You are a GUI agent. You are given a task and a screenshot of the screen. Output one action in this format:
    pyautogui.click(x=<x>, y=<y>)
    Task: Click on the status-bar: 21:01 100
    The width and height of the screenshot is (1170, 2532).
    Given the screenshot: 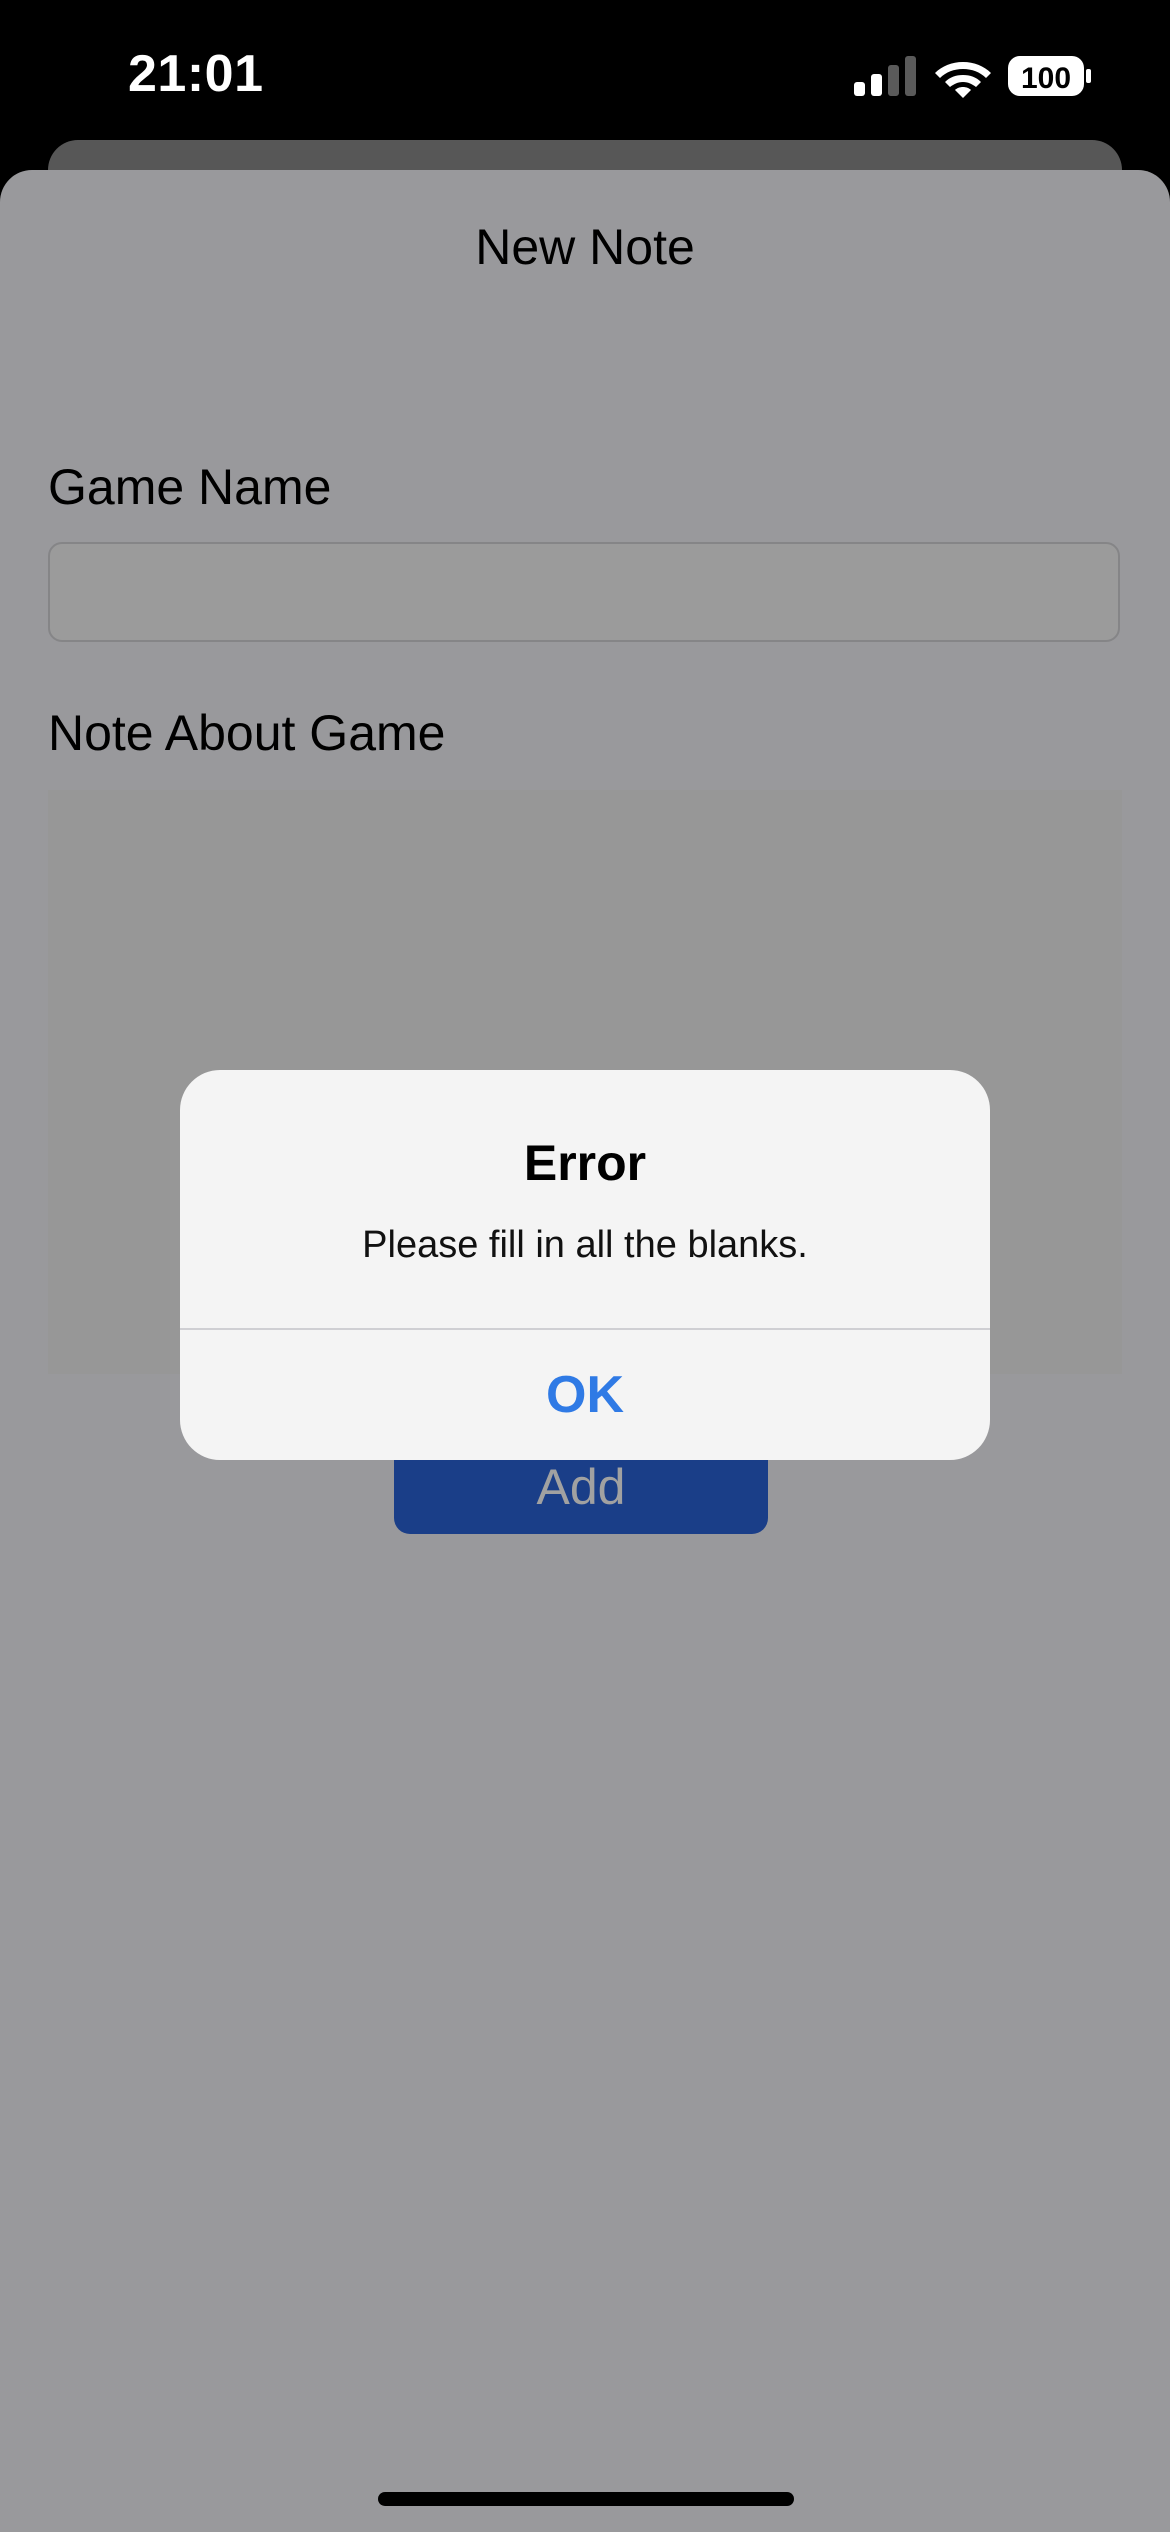 What is the action you would take?
    pyautogui.click(x=585, y=75)
    